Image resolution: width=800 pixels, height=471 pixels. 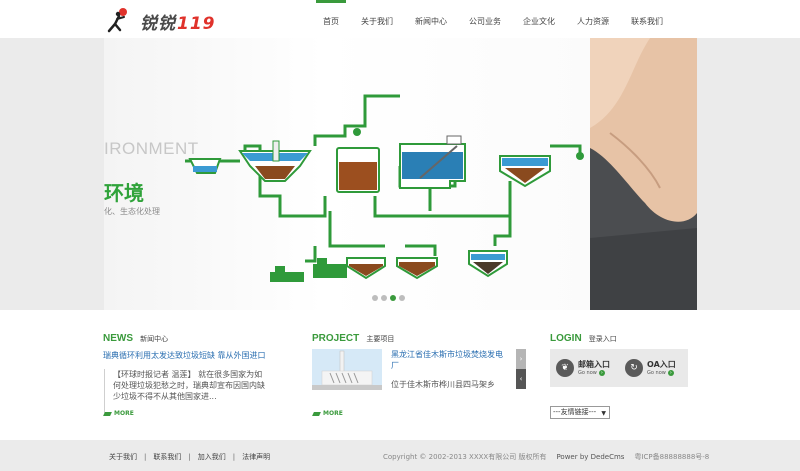 I want to click on banner-photo, so click(x=643, y=174).